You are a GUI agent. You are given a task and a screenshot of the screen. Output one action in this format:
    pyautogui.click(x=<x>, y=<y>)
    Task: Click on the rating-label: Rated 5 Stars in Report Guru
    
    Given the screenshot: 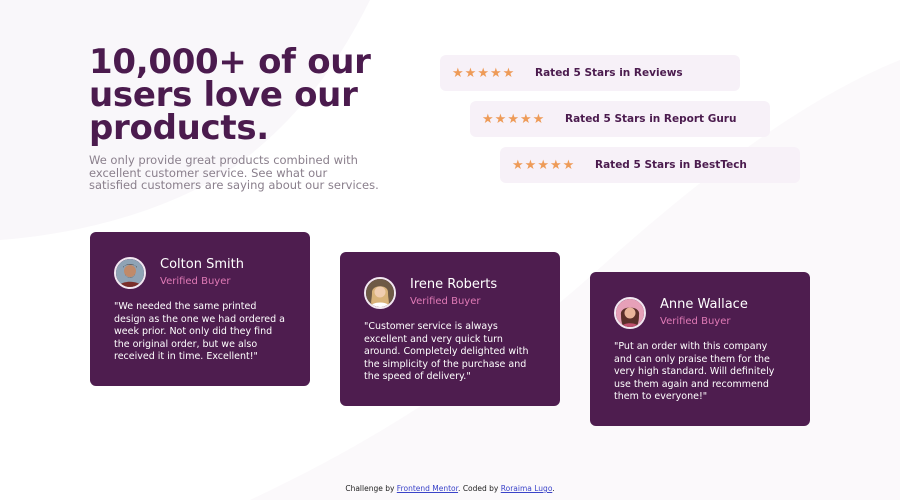 What is the action you would take?
    pyautogui.click(x=651, y=119)
    